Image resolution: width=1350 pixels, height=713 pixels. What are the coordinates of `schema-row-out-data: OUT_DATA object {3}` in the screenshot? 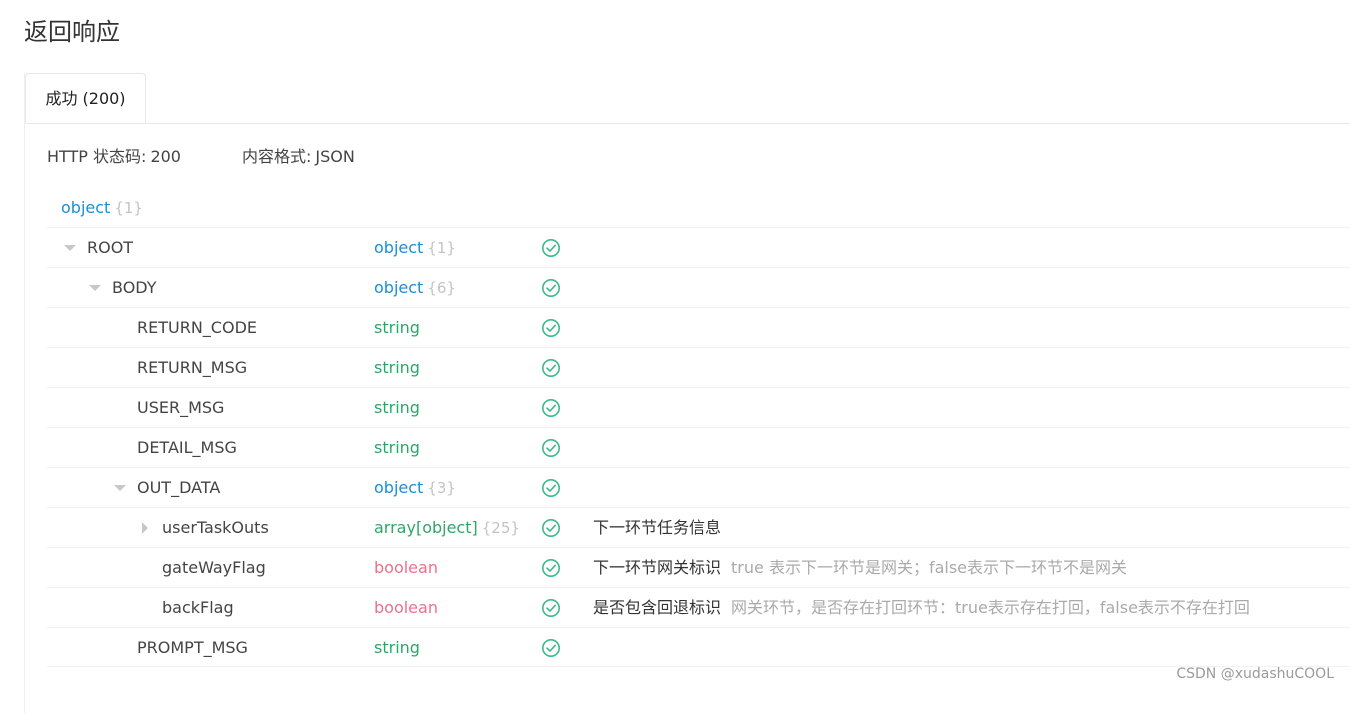 It's located at (698, 487).